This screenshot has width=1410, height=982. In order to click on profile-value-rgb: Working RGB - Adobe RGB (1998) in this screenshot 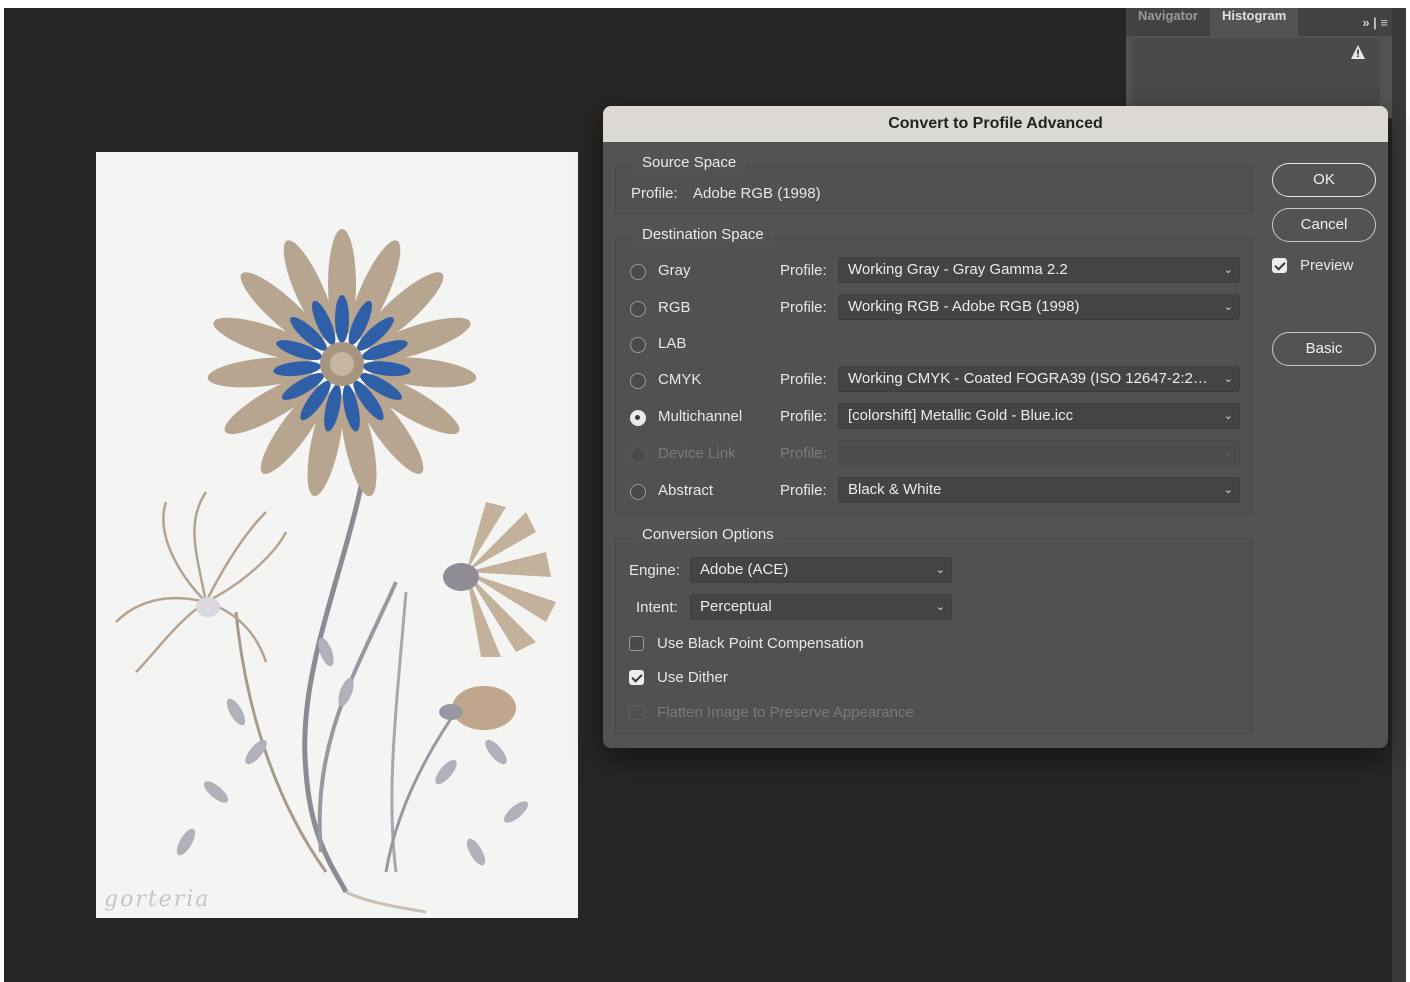, I will do `click(964, 306)`.